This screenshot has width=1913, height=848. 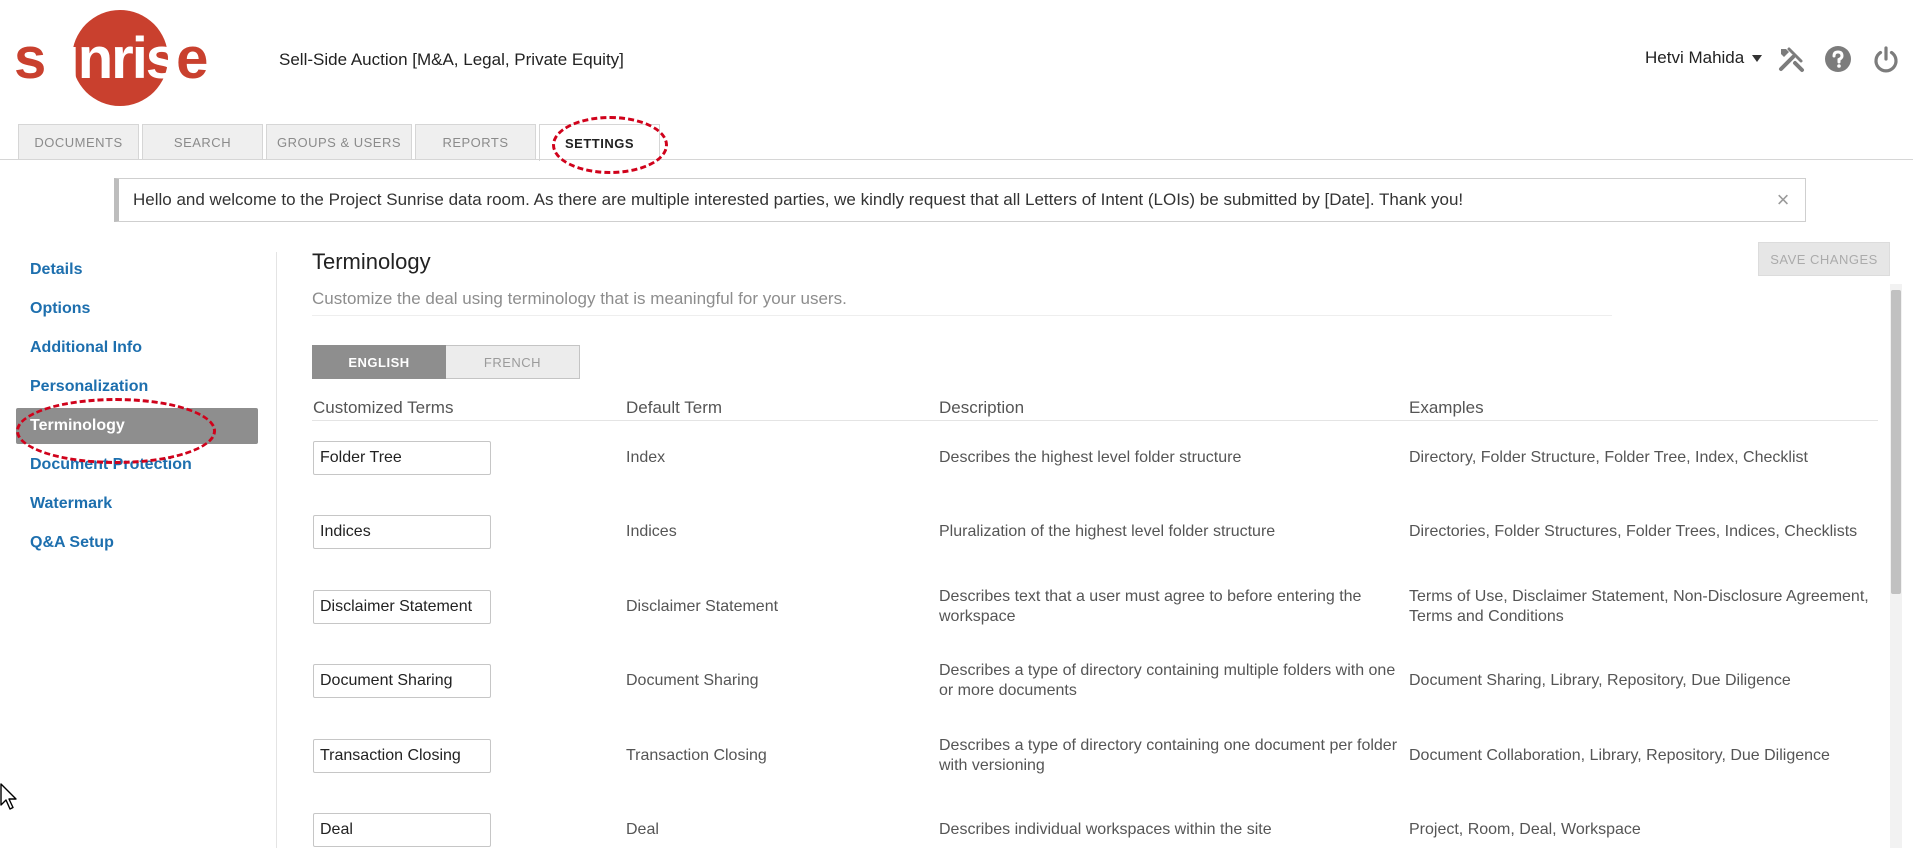 What do you see at coordinates (402, 458) in the screenshot?
I see `term-input-folder-tree` at bounding box center [402, 458].